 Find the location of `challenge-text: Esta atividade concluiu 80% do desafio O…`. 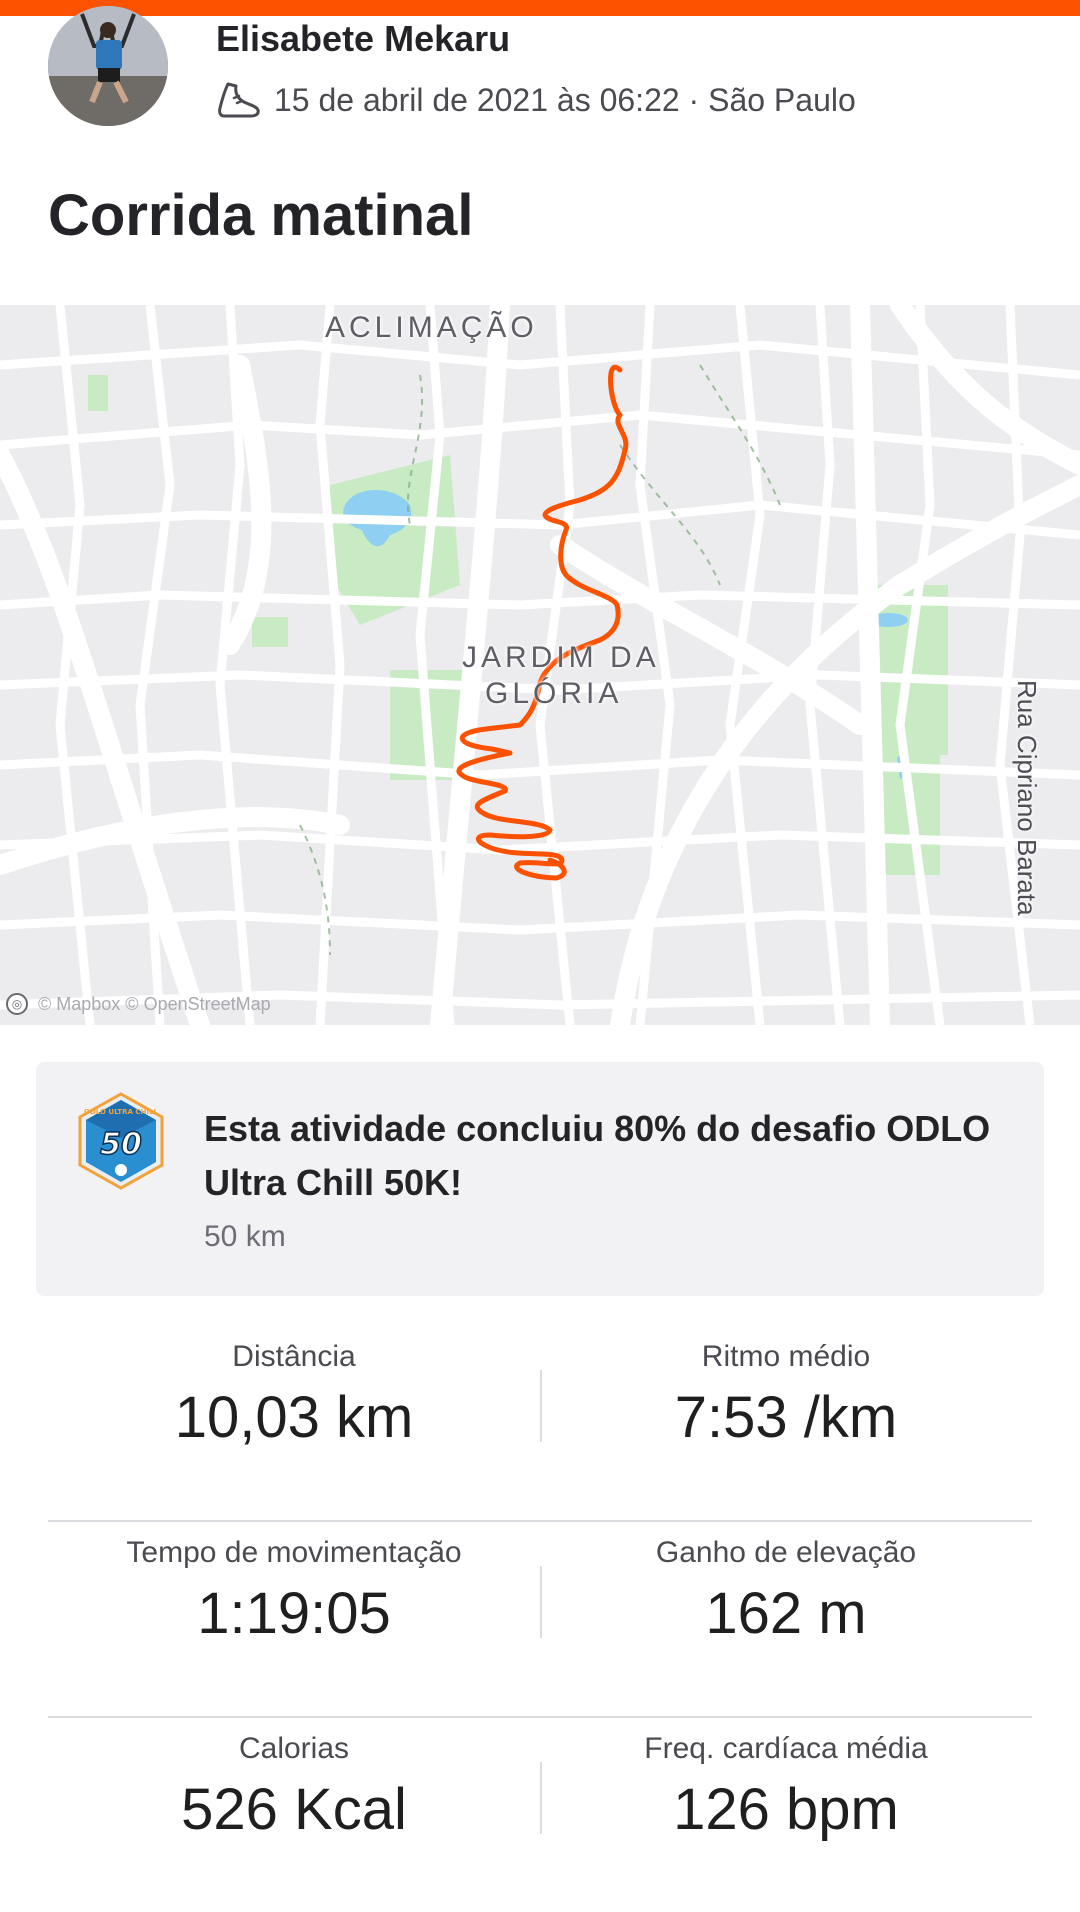

challenge-text: Esta atividade concluiu 80% do desafio O… is located at coordinates (597, 1155).